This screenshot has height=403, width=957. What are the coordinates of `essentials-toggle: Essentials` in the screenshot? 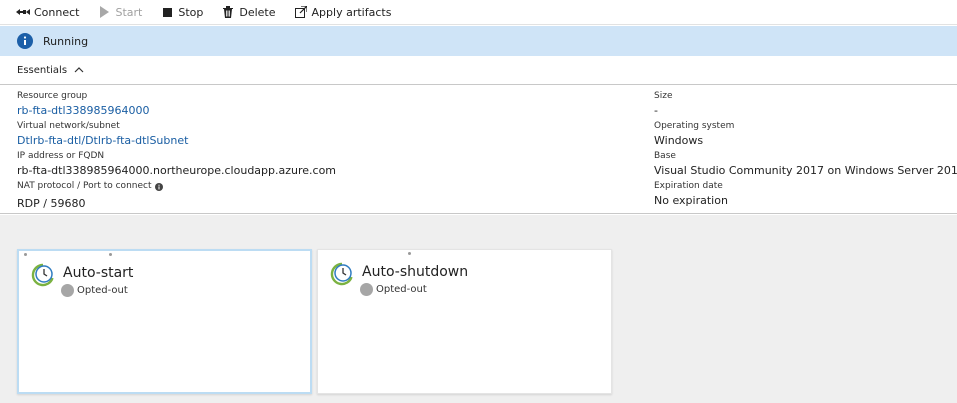 It's located at (478, 70).